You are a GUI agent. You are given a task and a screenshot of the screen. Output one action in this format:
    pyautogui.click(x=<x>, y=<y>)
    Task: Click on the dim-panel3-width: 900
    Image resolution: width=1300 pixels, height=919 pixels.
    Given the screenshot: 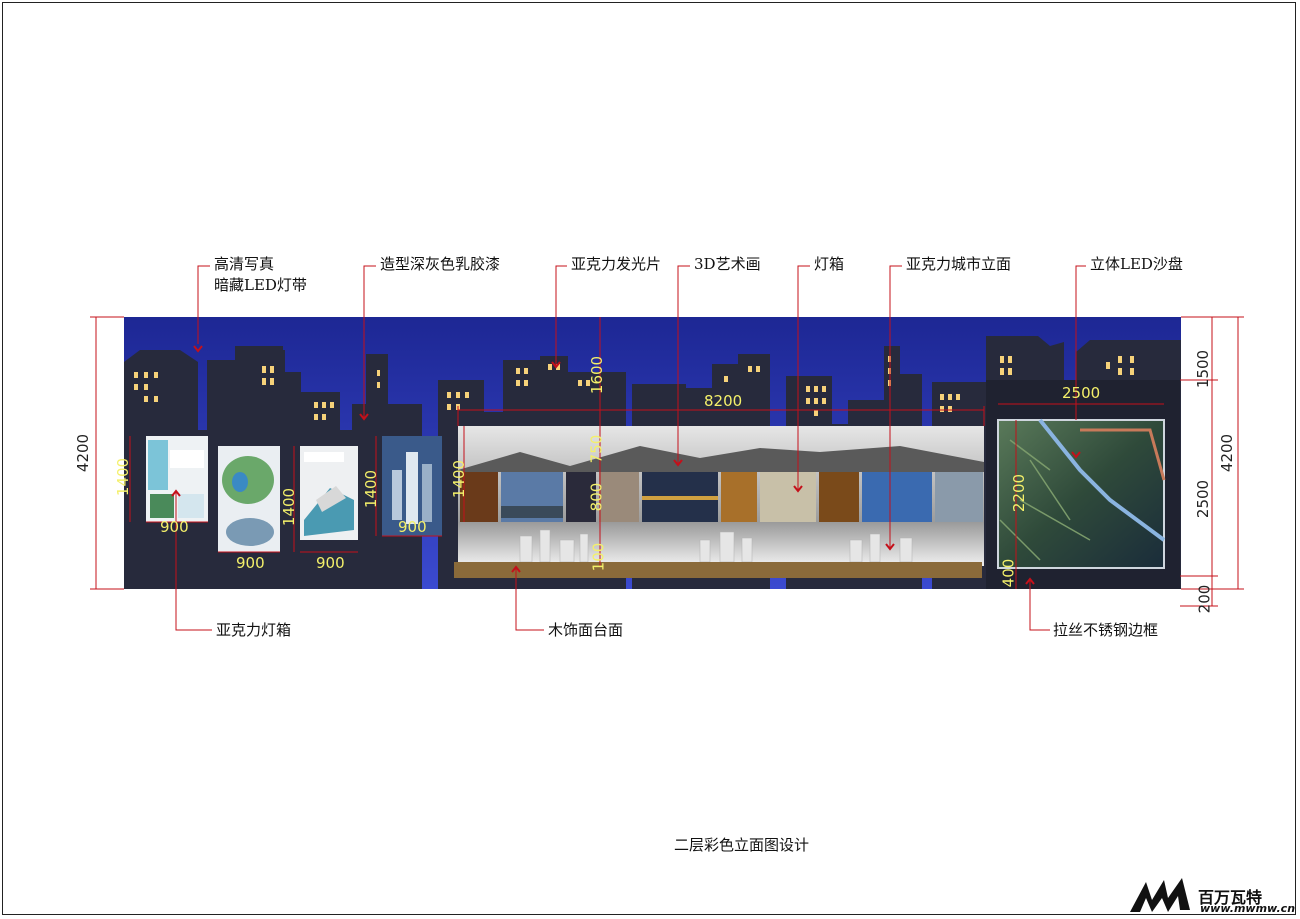 What is the action you would take?
    pyautogui.click(x=330, y=563)
    